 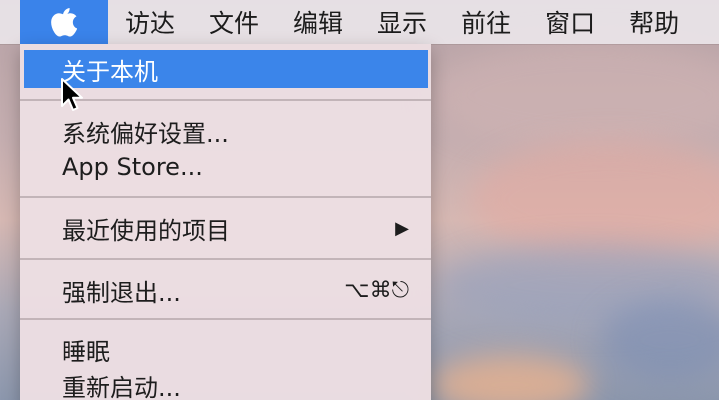 I want to click on keyboard-shortcut: ⌥⌘⎋, so click(x=376, y=290).